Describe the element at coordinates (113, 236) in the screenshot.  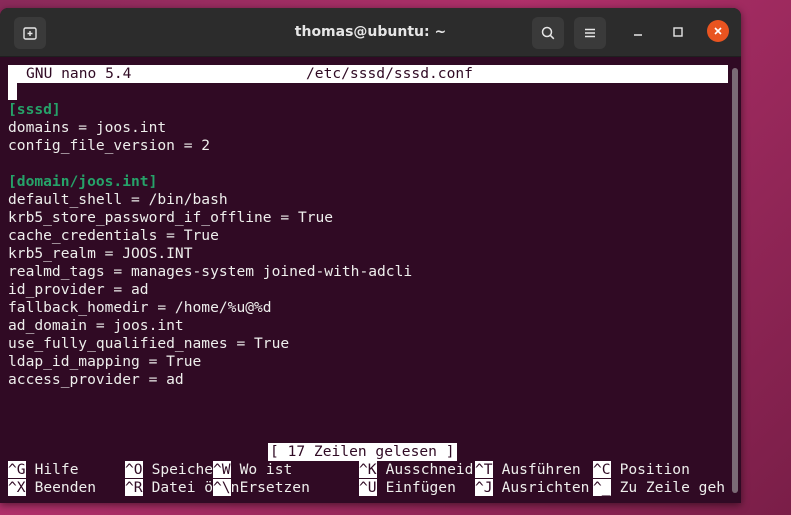
I see `config-line: cache_credentials = True` at that location.